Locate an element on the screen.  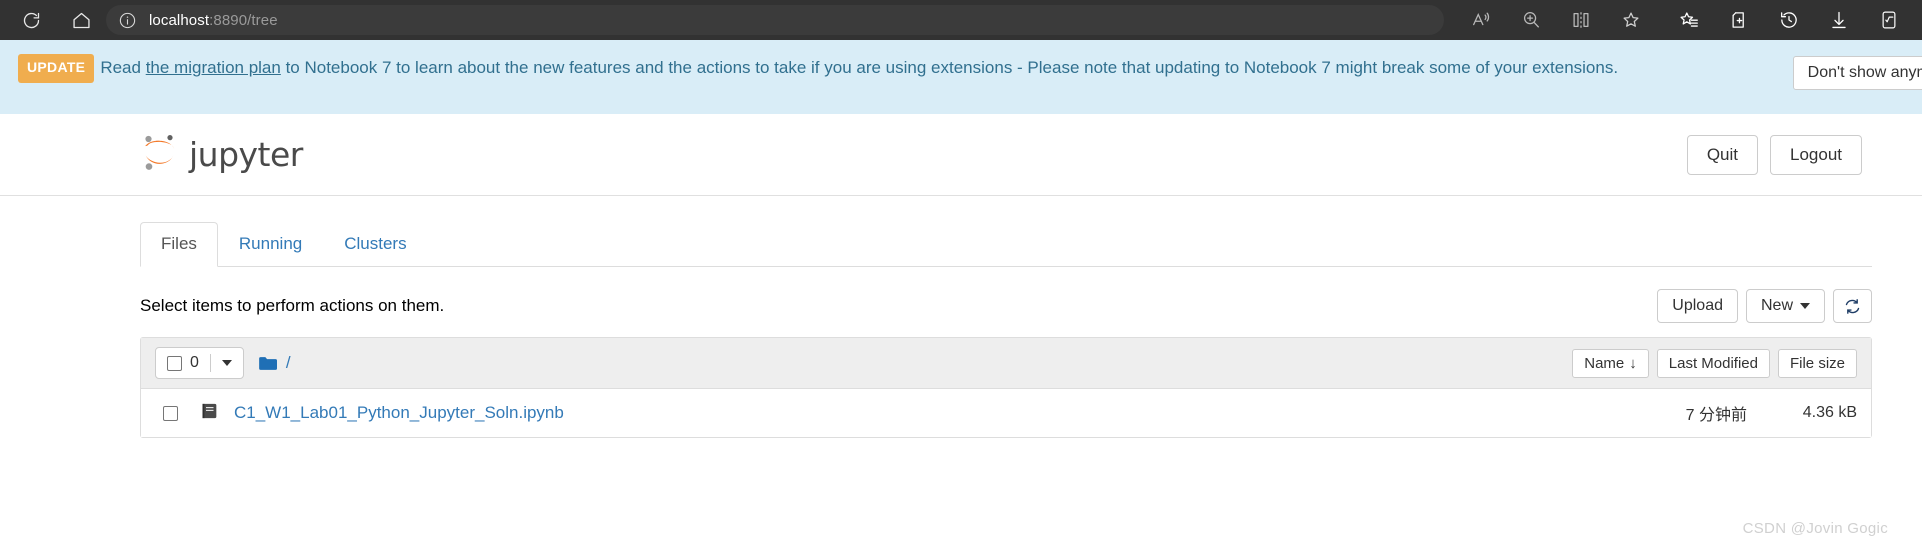
history-icon is located at coordinates (1789, 20).